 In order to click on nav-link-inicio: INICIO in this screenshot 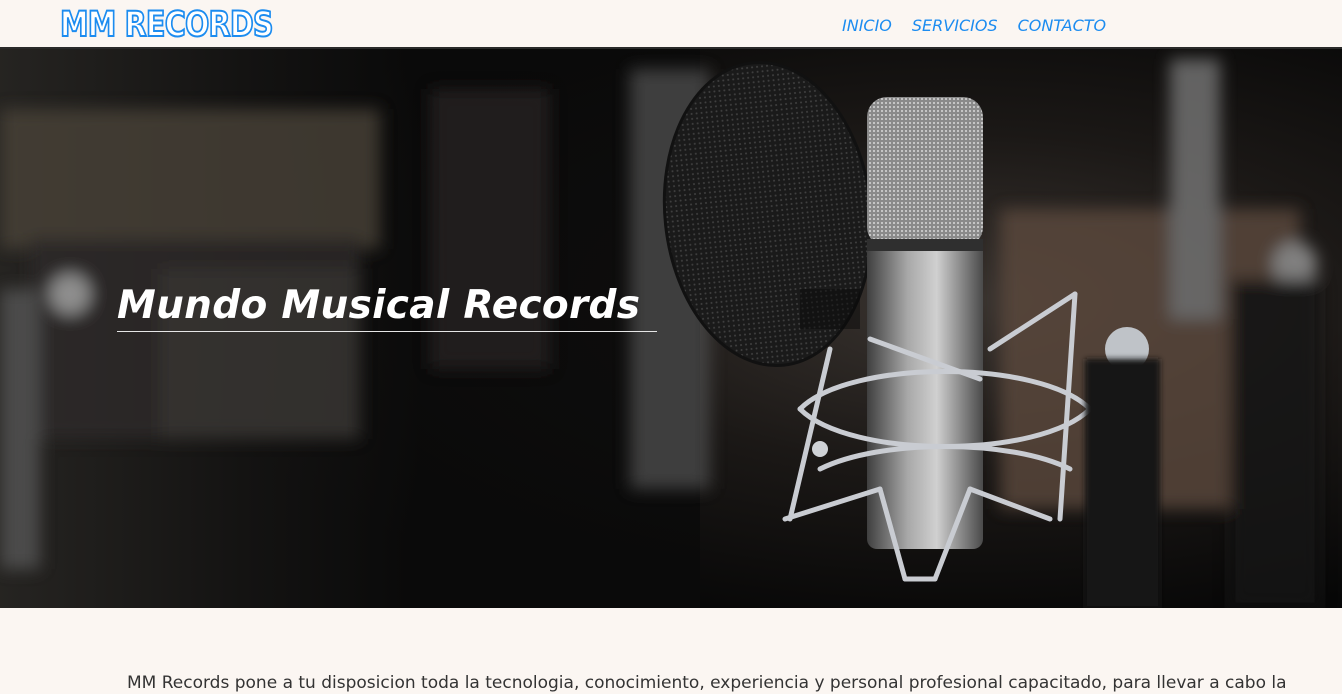, I will do `click(867, 26)`.